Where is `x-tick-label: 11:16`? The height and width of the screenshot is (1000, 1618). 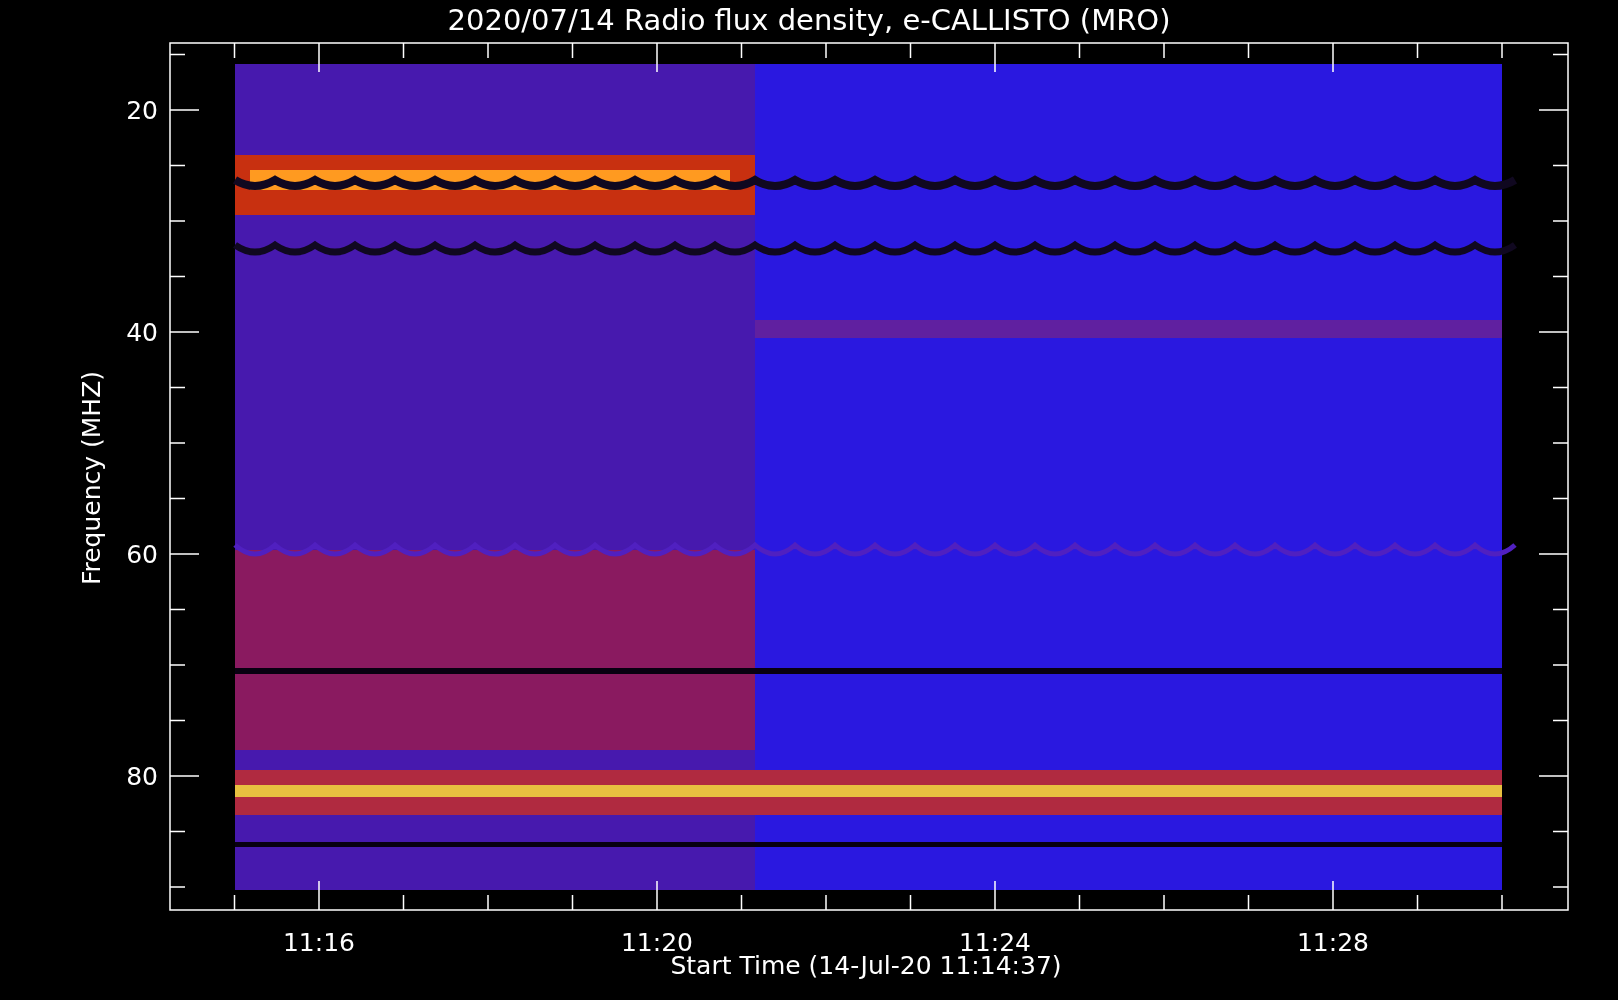
x-tick-label: 11:16 is located at coordinates (319, 942).